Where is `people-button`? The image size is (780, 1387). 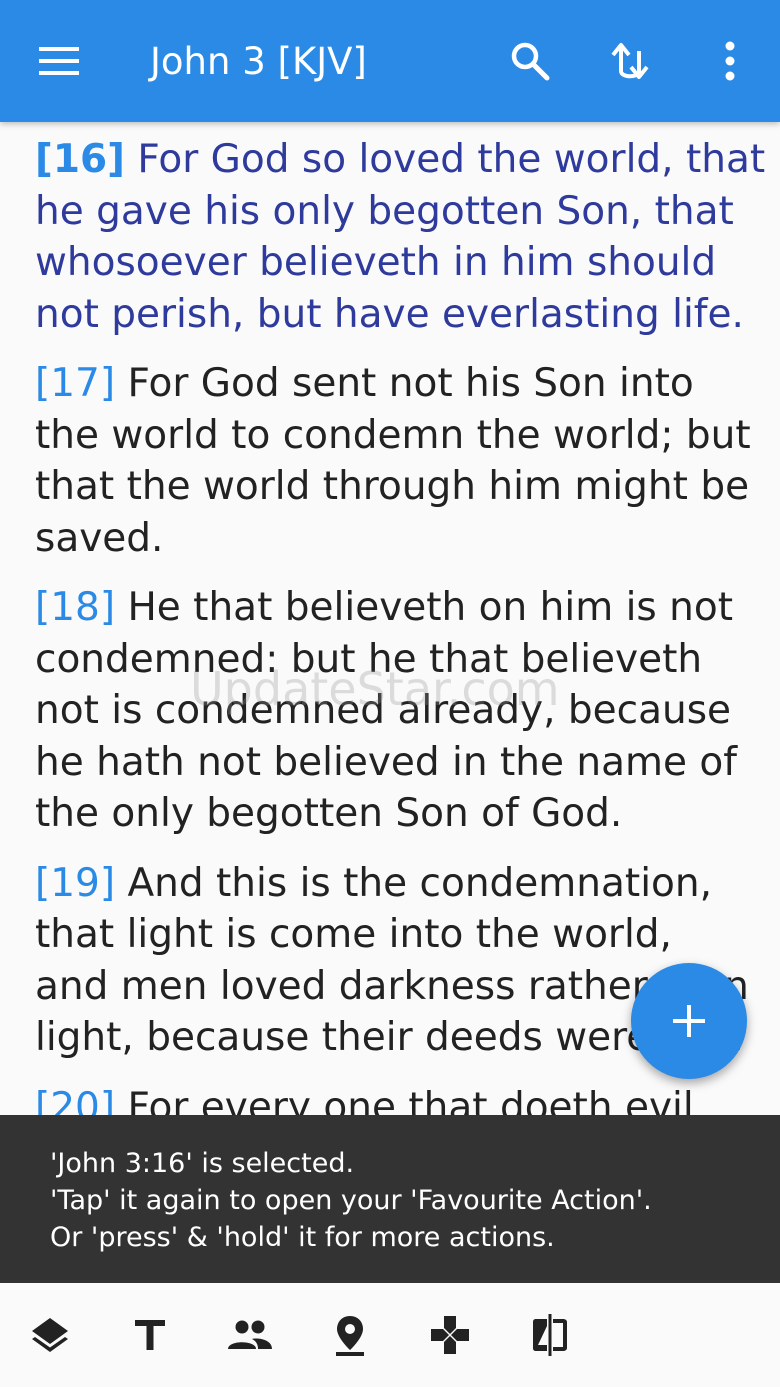
people-button is located at coordinates (250, 1335).